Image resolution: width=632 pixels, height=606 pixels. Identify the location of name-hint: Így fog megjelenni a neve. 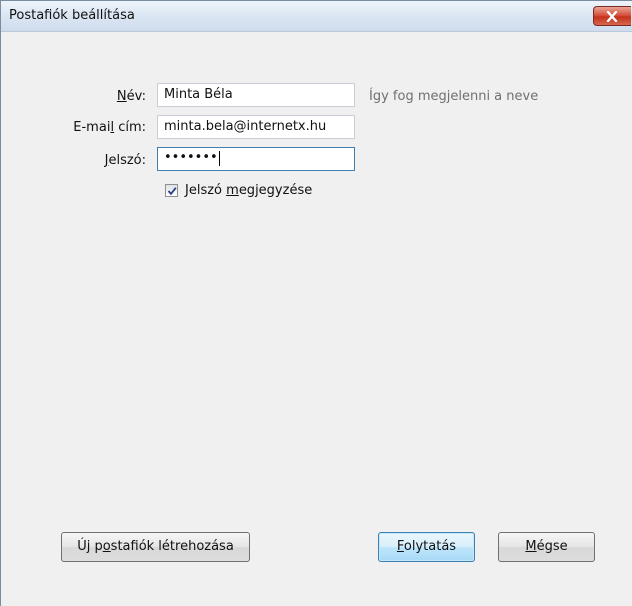
(454, 96).